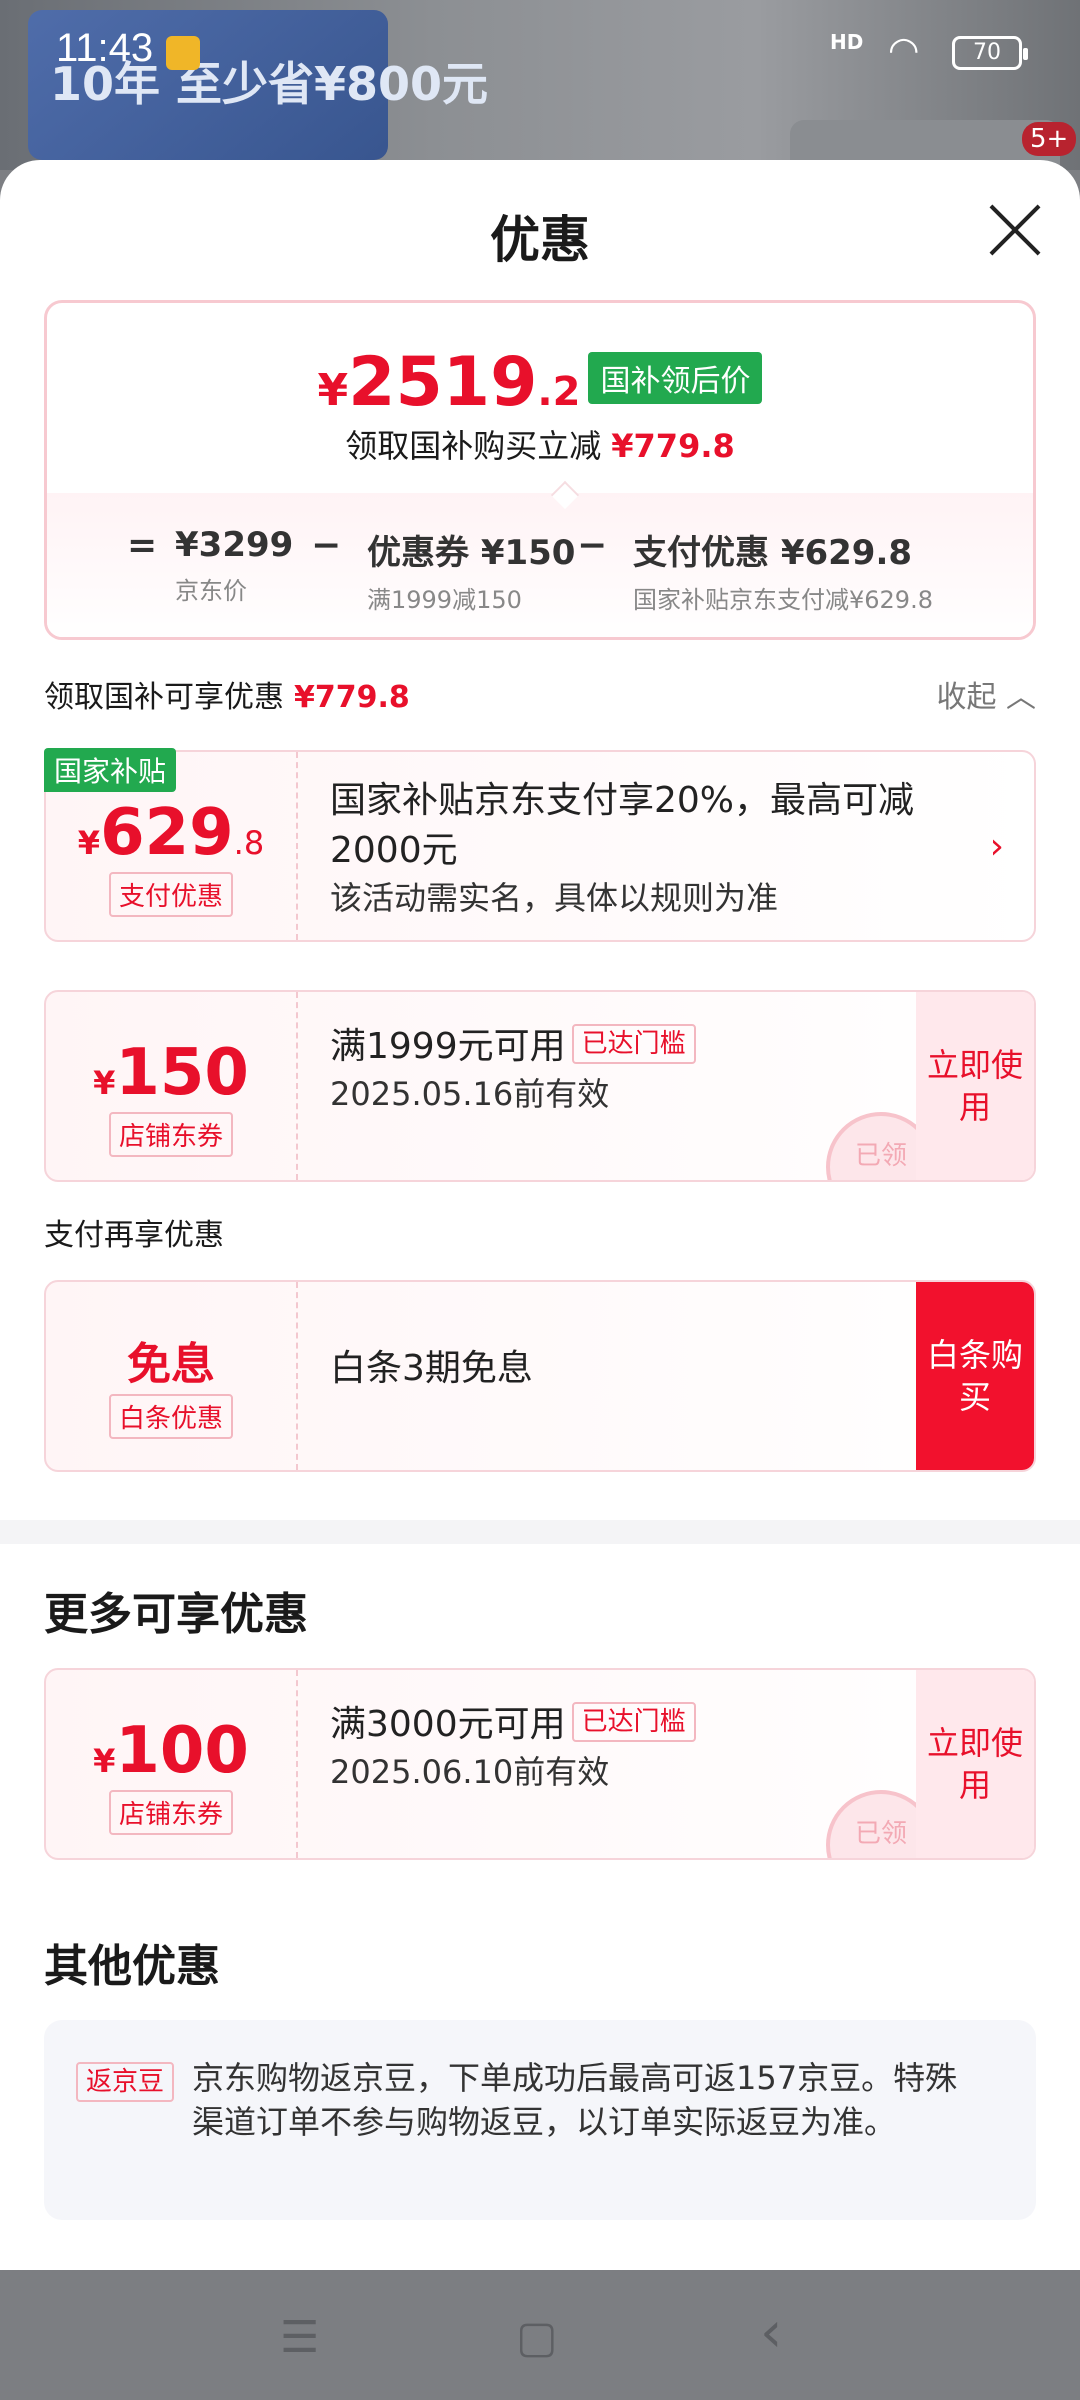  I want to click on home-icon: ▢, so click(537, 2337).